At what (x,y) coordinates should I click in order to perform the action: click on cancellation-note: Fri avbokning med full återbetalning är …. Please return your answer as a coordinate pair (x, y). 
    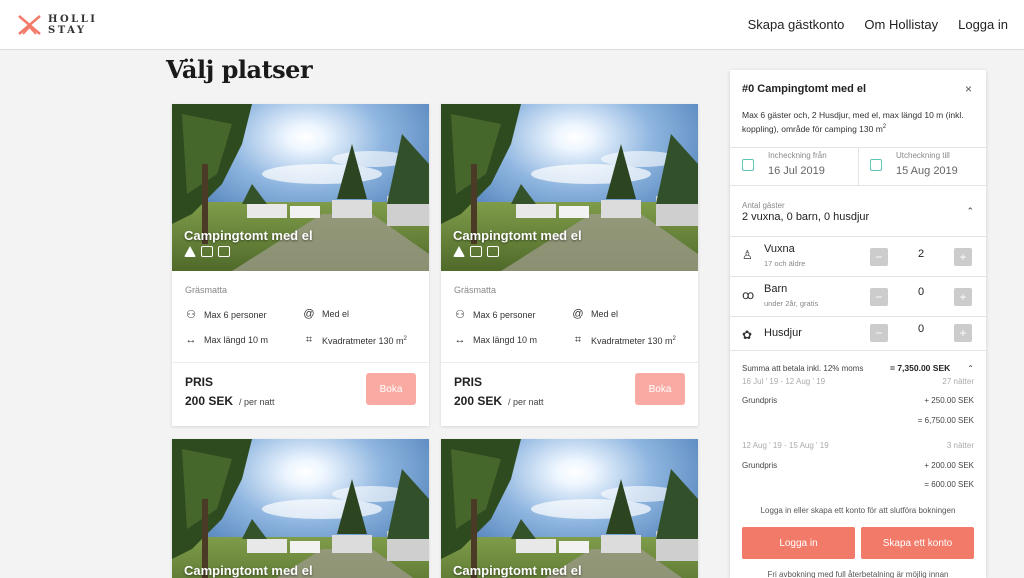
    Looking at the image, I should click on (858, 574).